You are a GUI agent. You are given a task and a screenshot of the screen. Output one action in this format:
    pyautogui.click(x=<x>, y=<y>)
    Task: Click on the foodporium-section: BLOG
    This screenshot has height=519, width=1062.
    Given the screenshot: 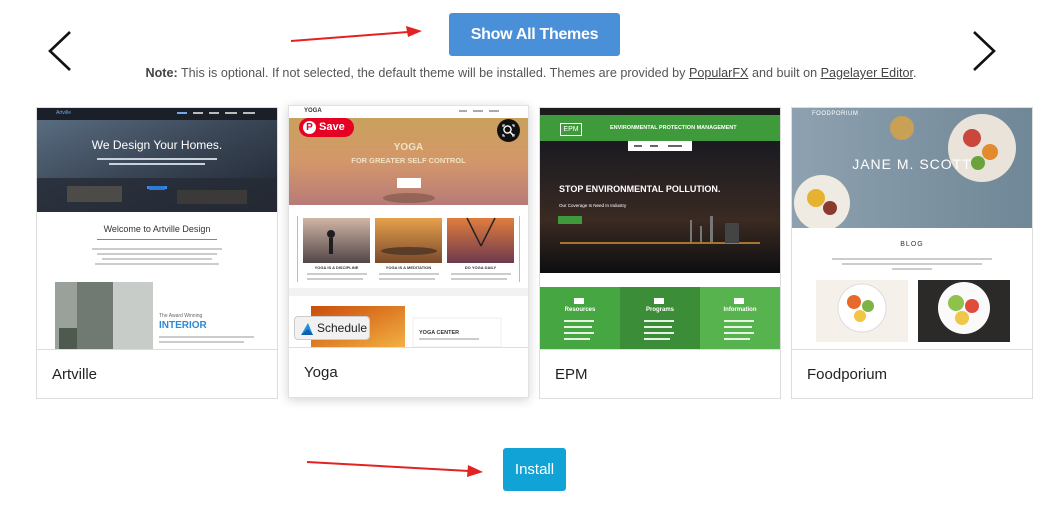 What is the action you would take?
    pyautogui.click(x=912, y=244)
    